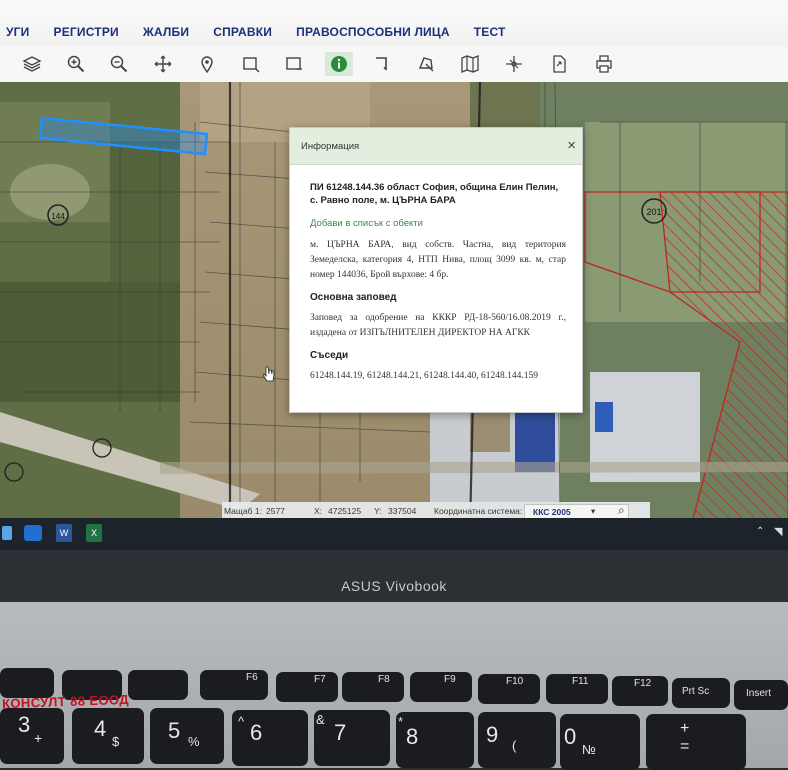 Image resolution: width=788 pixels, height=770 pixels. Describe the element at coordinates (761, 695) in the screenshot. I see `key-insert: Insert` at that location.